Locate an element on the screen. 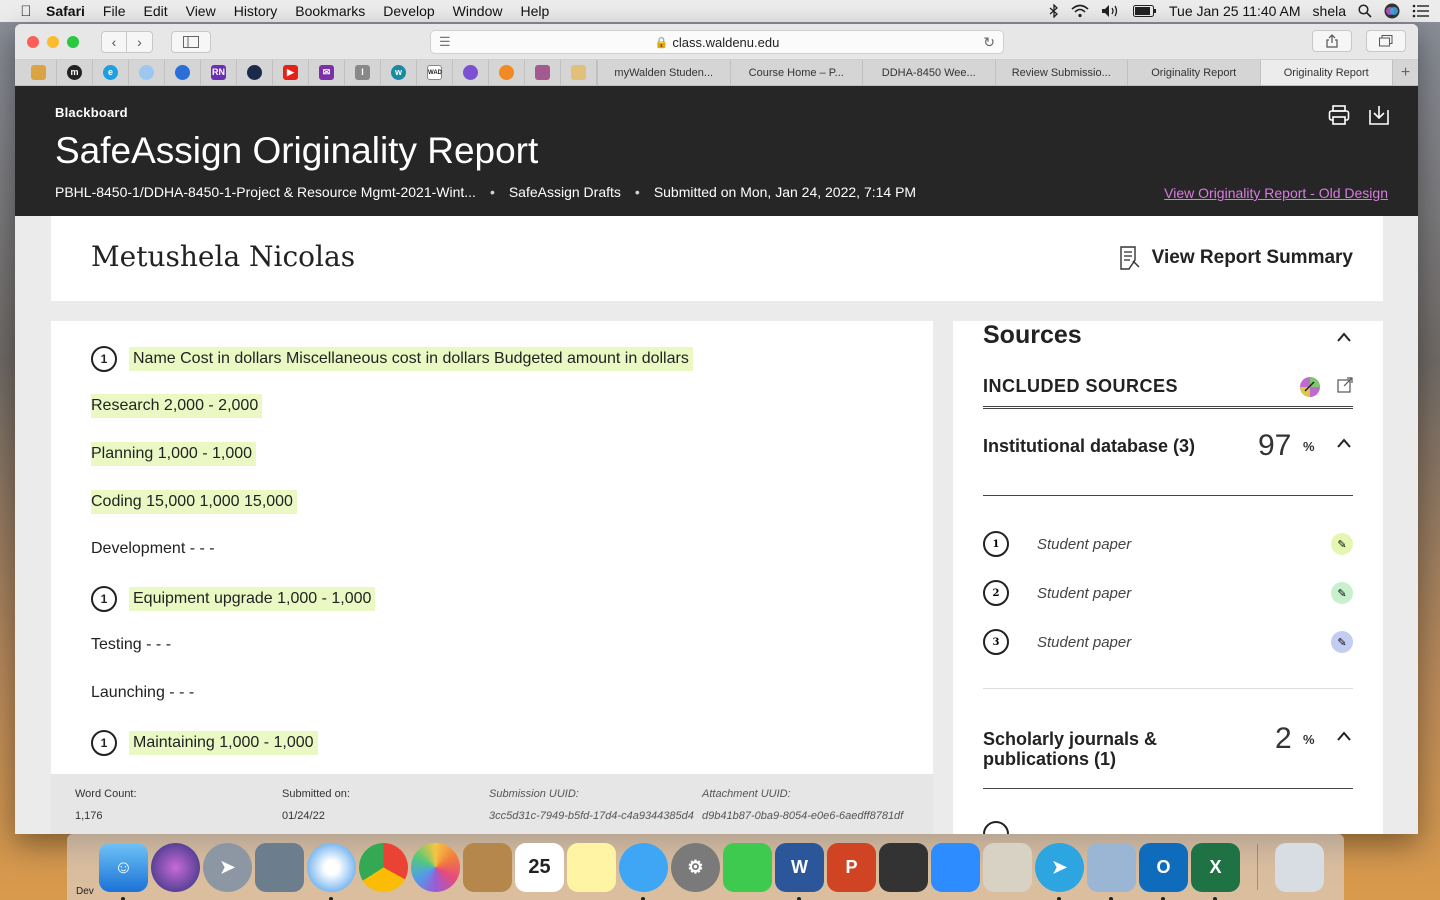 The width and height of the screenshot is (1440, 900). calendar-icon: 25 is located at coordinates (539, 867).